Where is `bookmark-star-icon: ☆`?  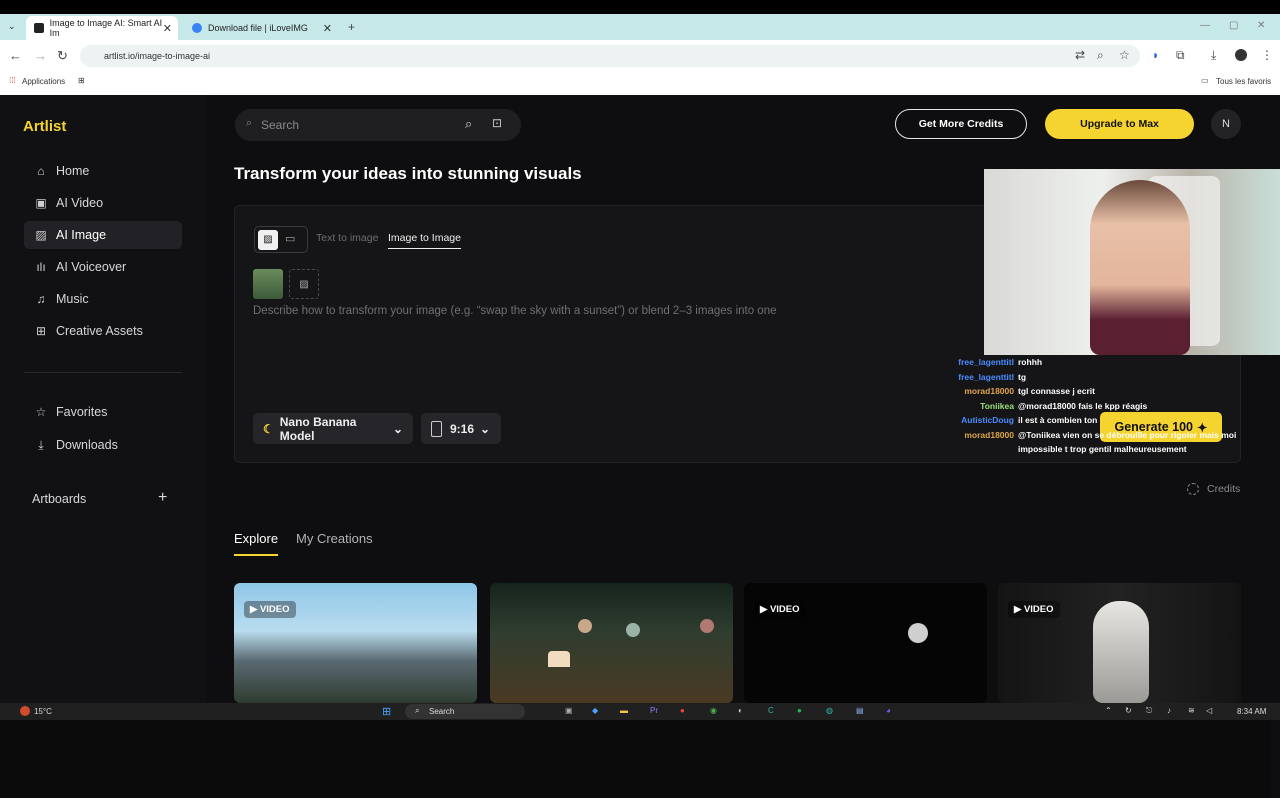 bookmark-star-icon: ☆ is located at coordinates (1124, 55).